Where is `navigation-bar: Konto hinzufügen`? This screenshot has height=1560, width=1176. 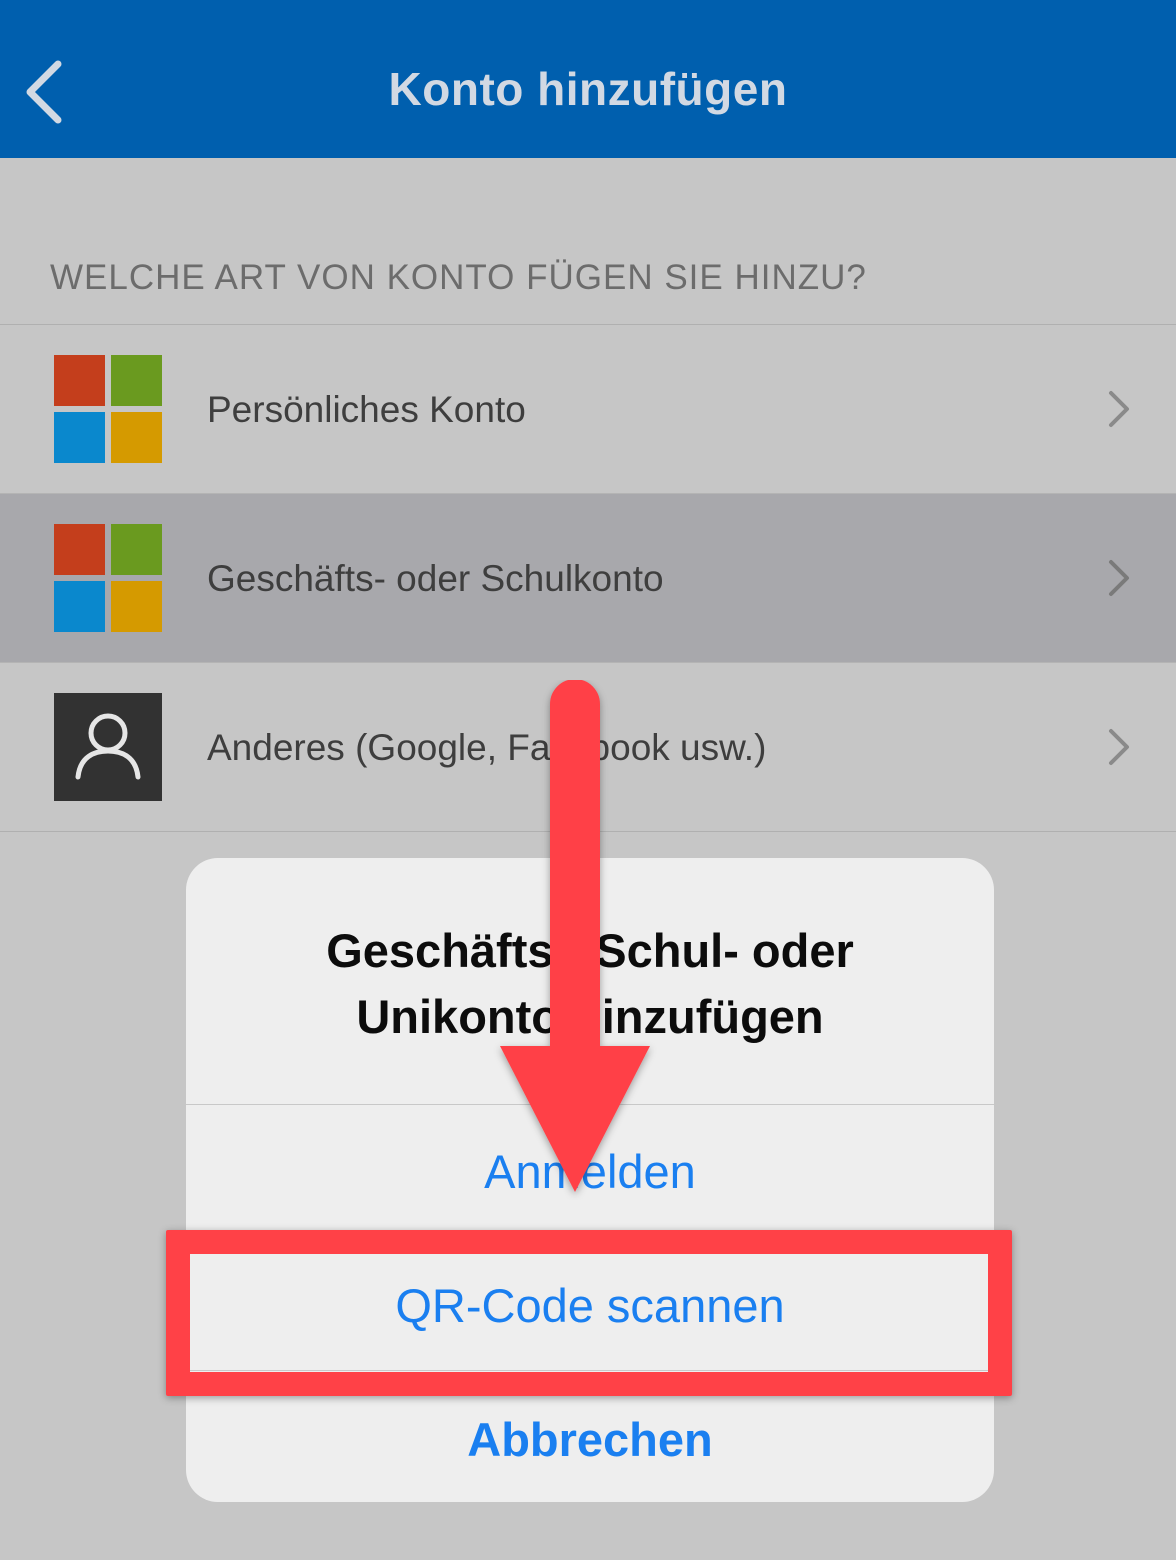
navigation-bar: Konto hinzufügen is located at coordinates (588, 79).